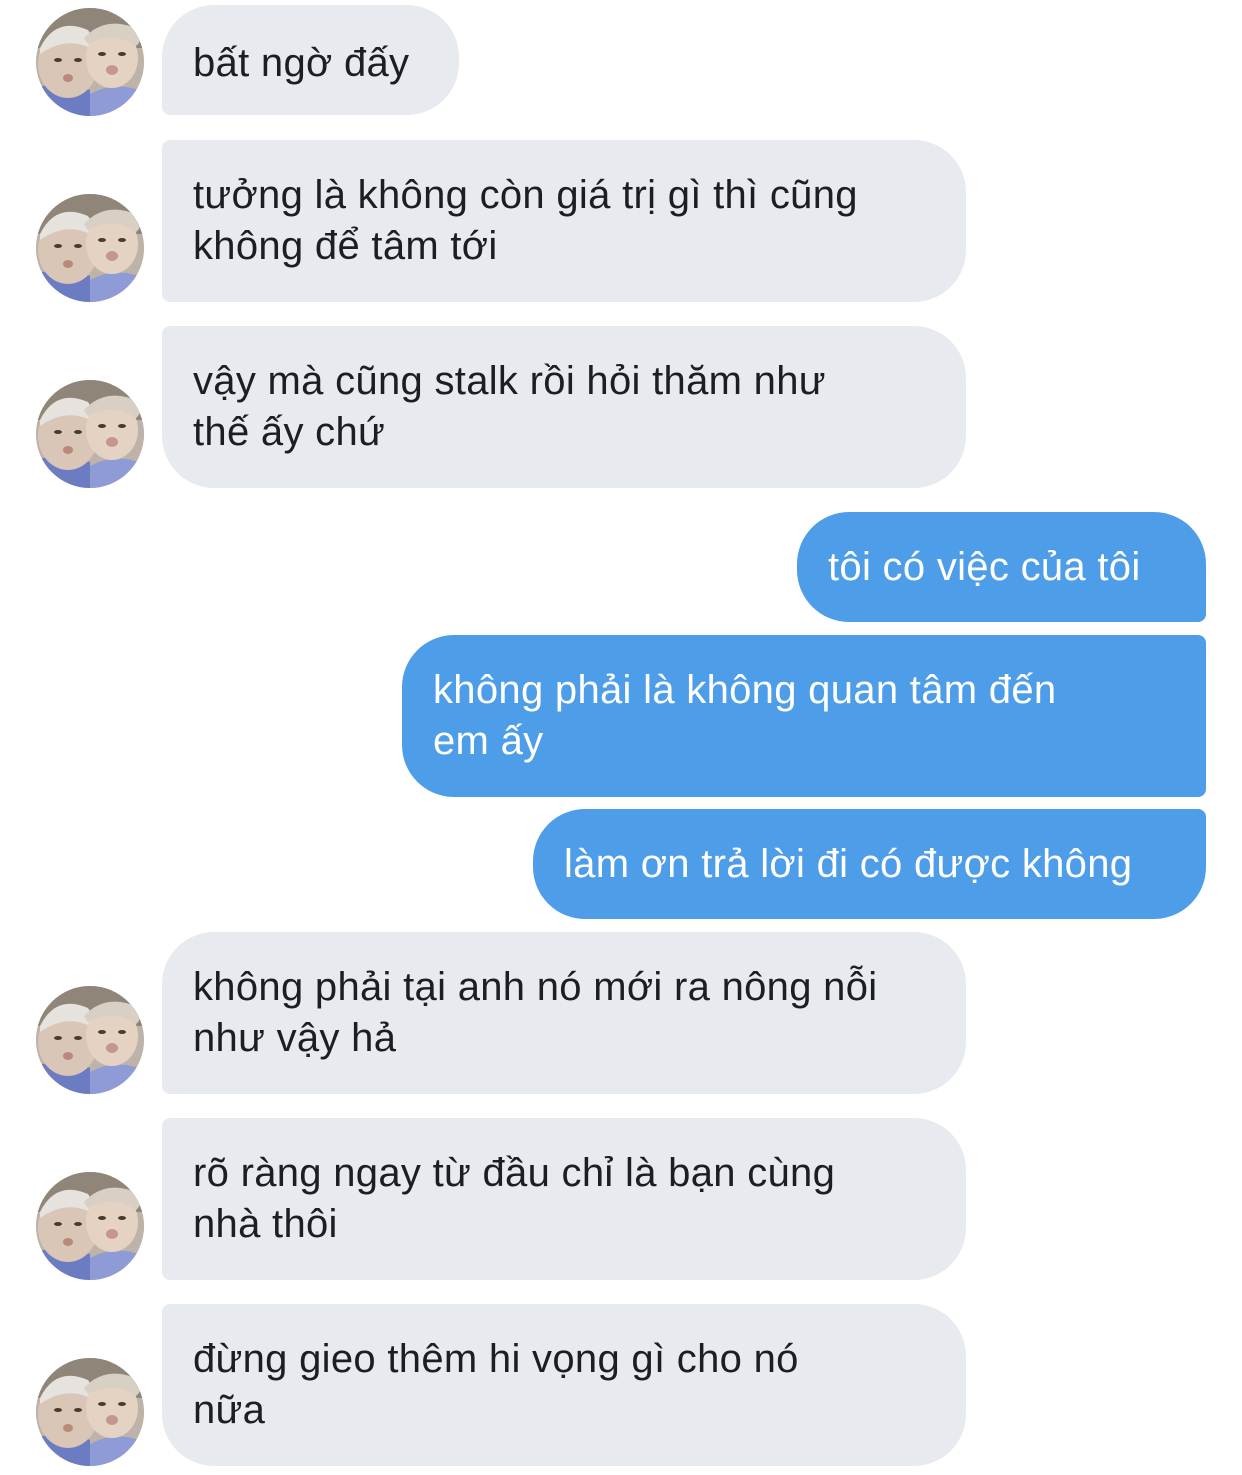 The width and height of the screenshot is (1242, 1475). Describe the element at coordinates (488, 741) in the screenshot. I see `message-text: em ấy` at that location.